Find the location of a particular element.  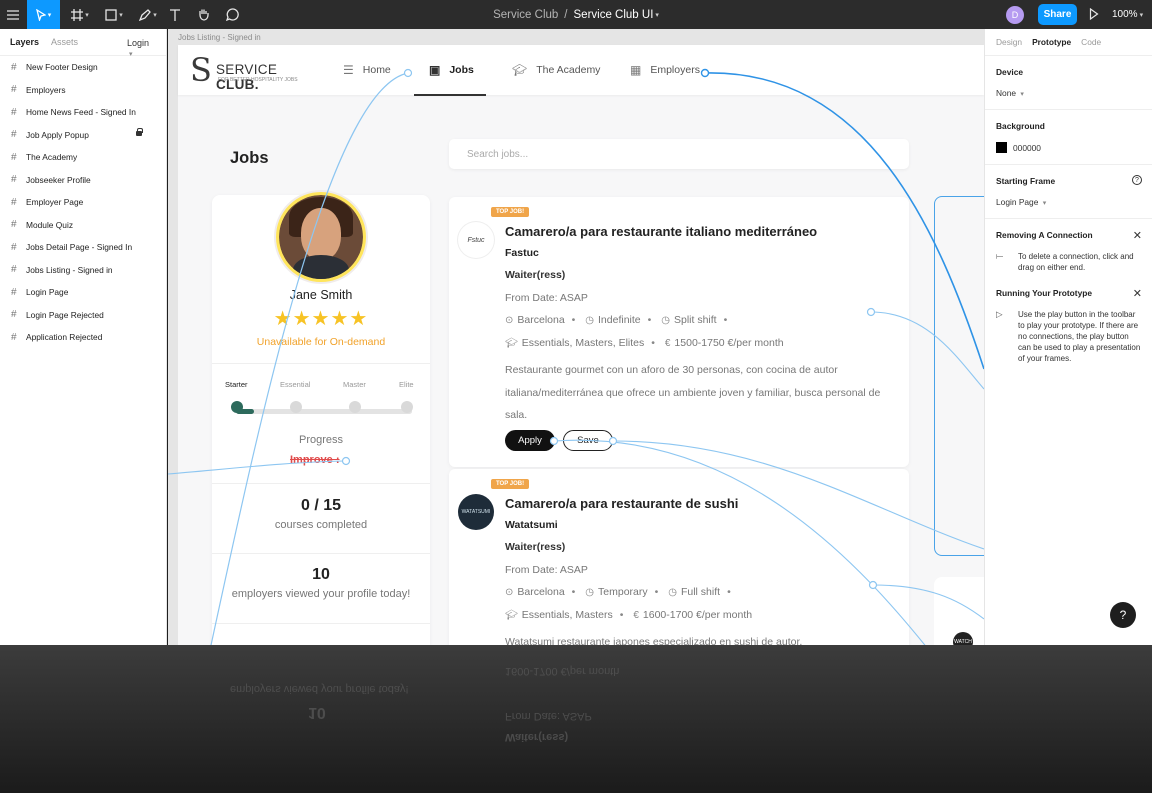

nav-home: ☰ Home is located at coordinates (367, 70).